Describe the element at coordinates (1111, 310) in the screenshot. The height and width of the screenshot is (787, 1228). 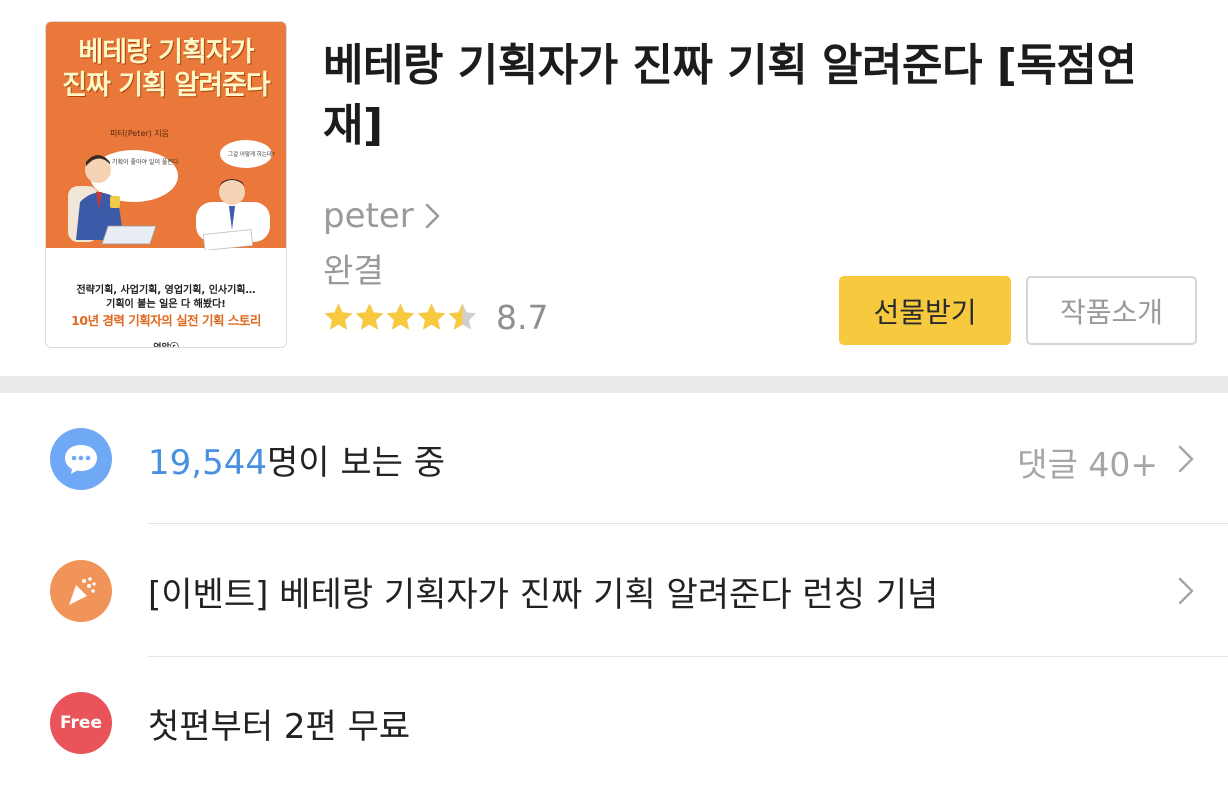
I see `intro-button: 작품소개` at that location.